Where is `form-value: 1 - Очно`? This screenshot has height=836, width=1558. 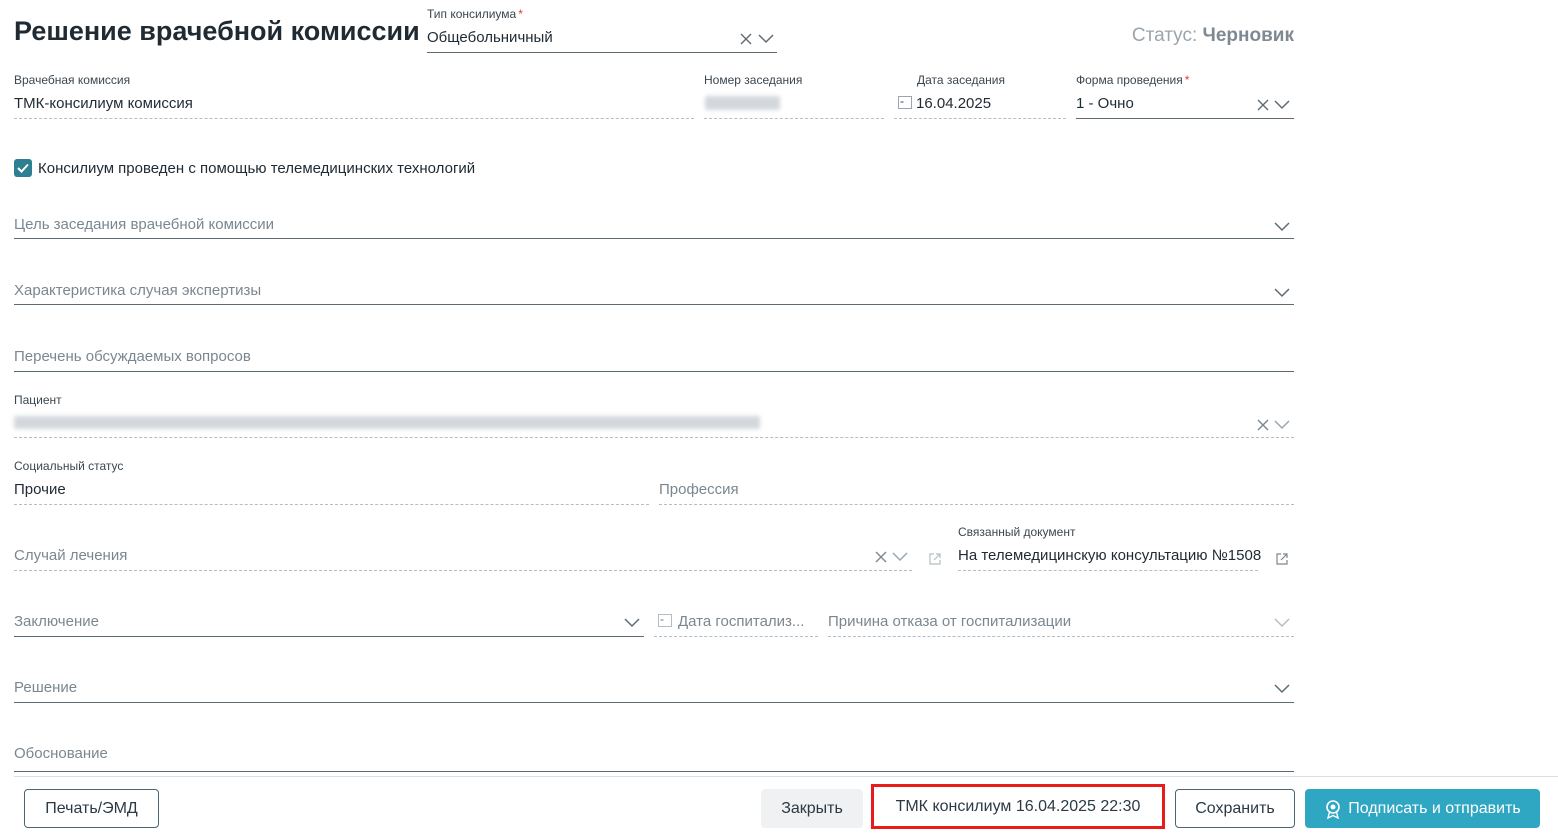
form-value: 1 - Очно is located at coordinates (1105, 103).